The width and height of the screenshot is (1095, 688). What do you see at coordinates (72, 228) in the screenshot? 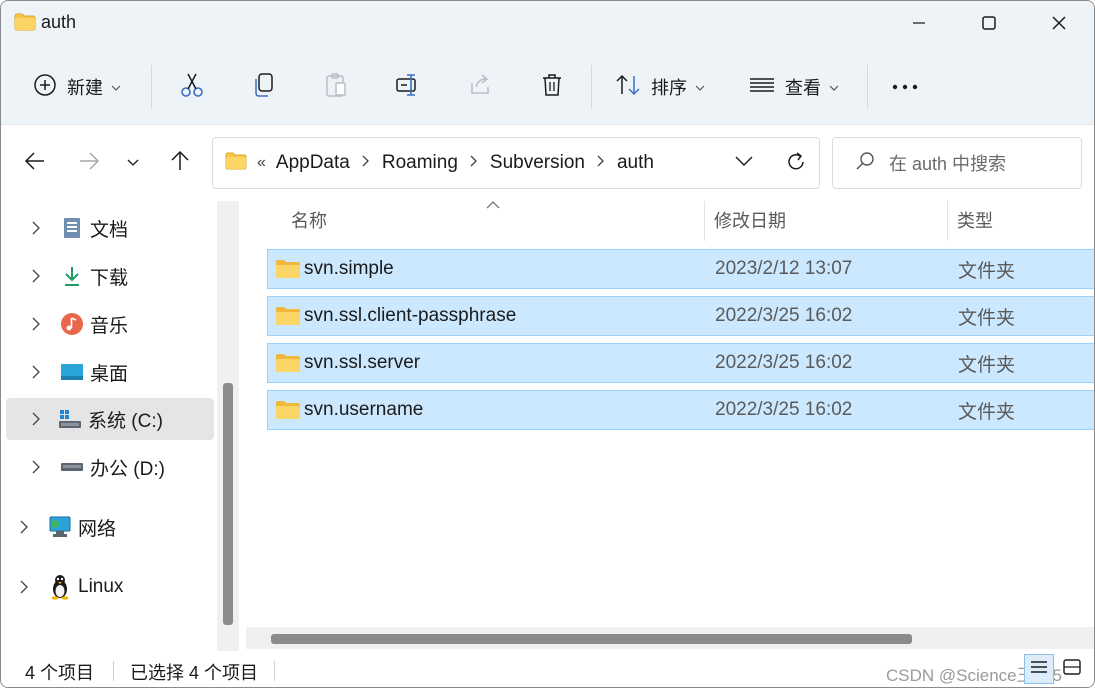
I see `documents-icon` at bounding box center [72, 228].